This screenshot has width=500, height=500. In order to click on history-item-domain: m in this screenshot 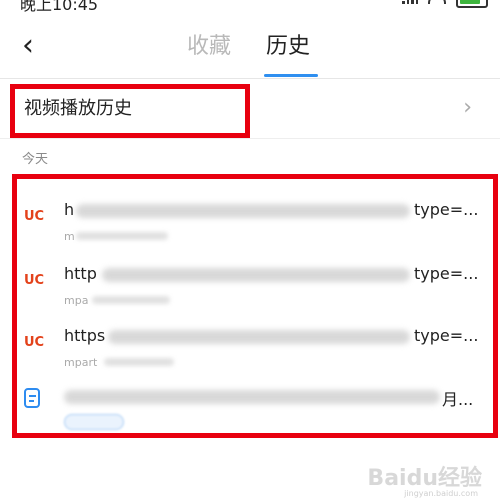, I will do `click(69, 236)`.